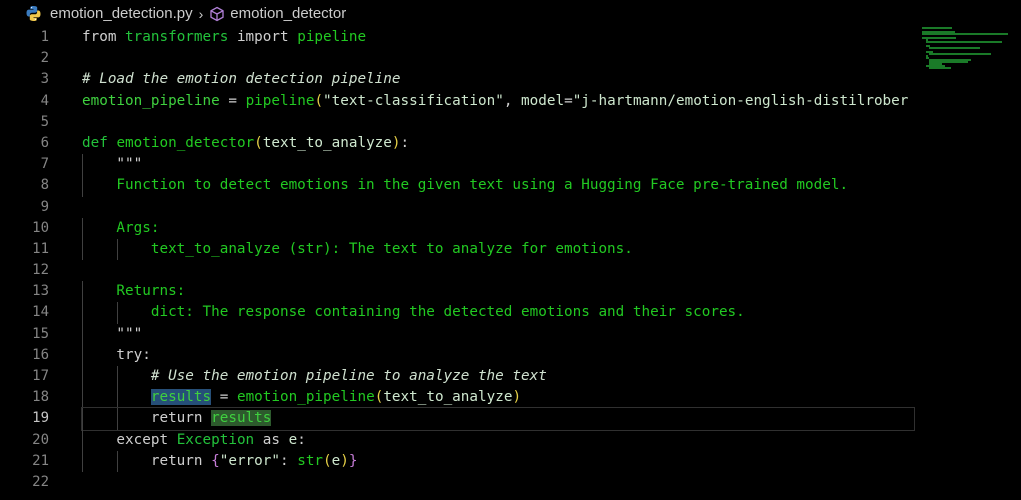 The height and width of the screenshot is (500, 1021). I want to click on code-line: 6 def emotion_detector(text_to_analyze):, so click(510, 143).